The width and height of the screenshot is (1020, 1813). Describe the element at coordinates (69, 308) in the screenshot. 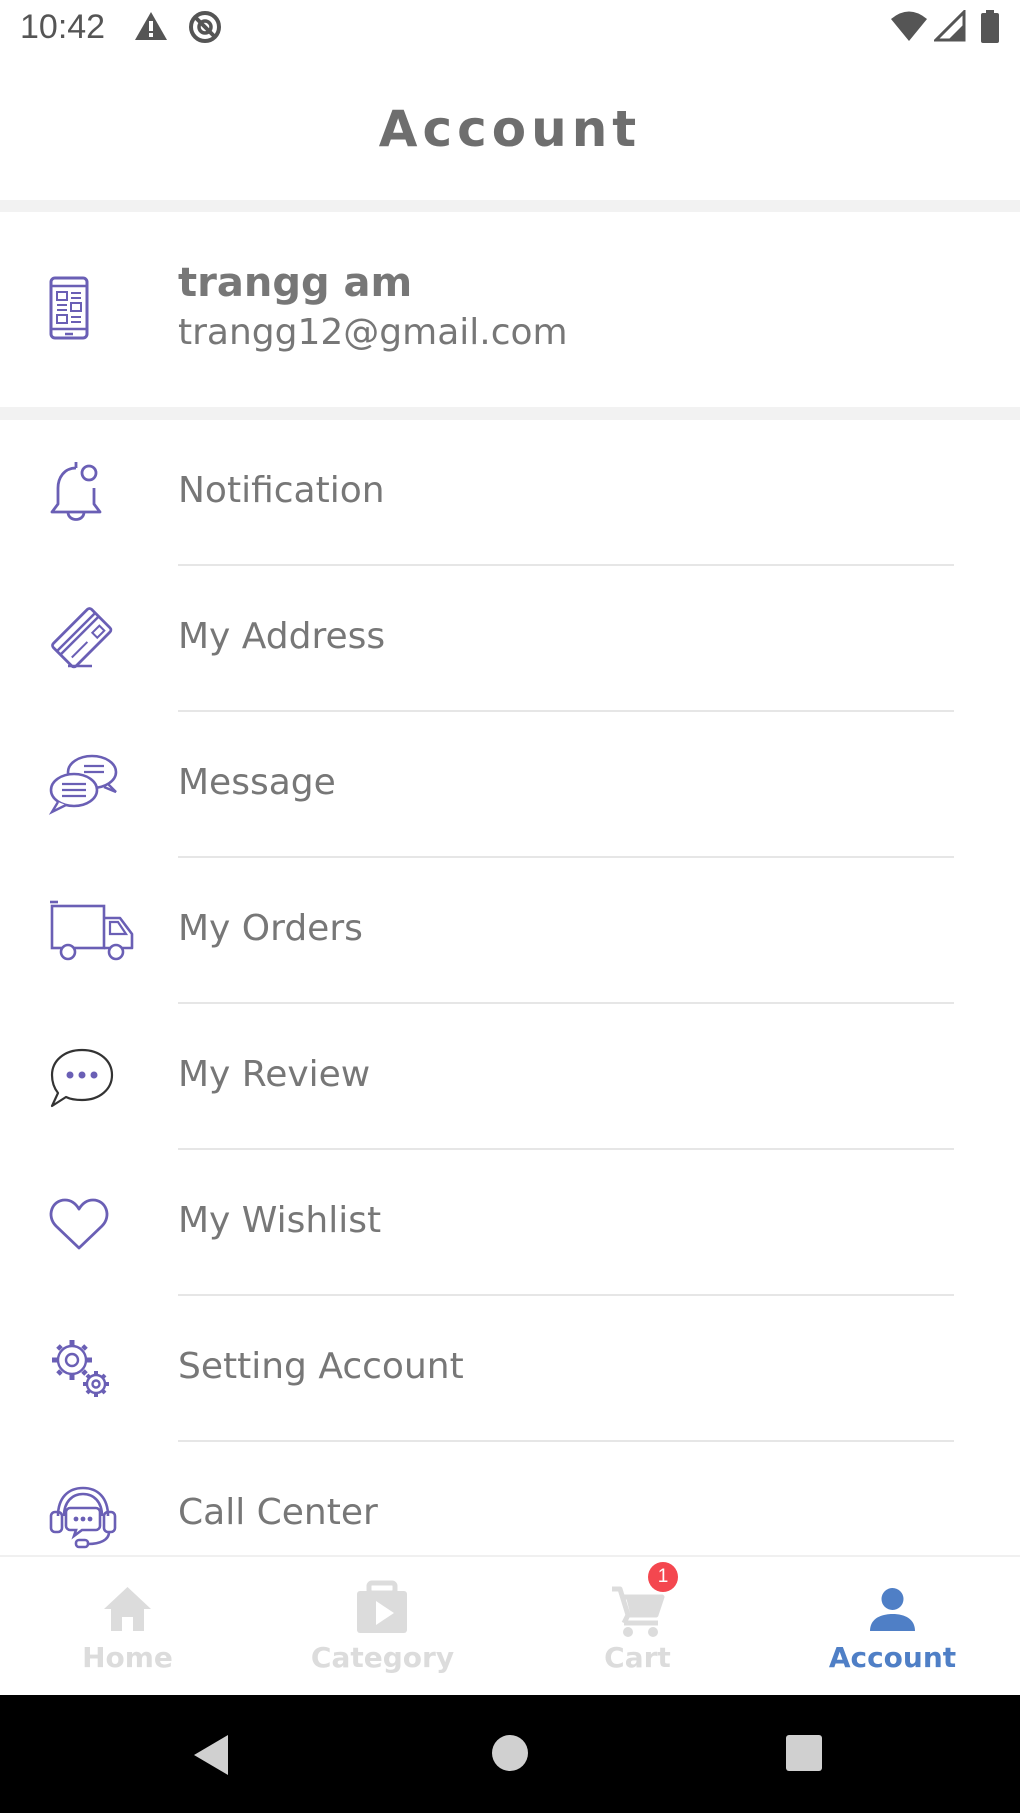

I see `phone-layout-icon` at that location.